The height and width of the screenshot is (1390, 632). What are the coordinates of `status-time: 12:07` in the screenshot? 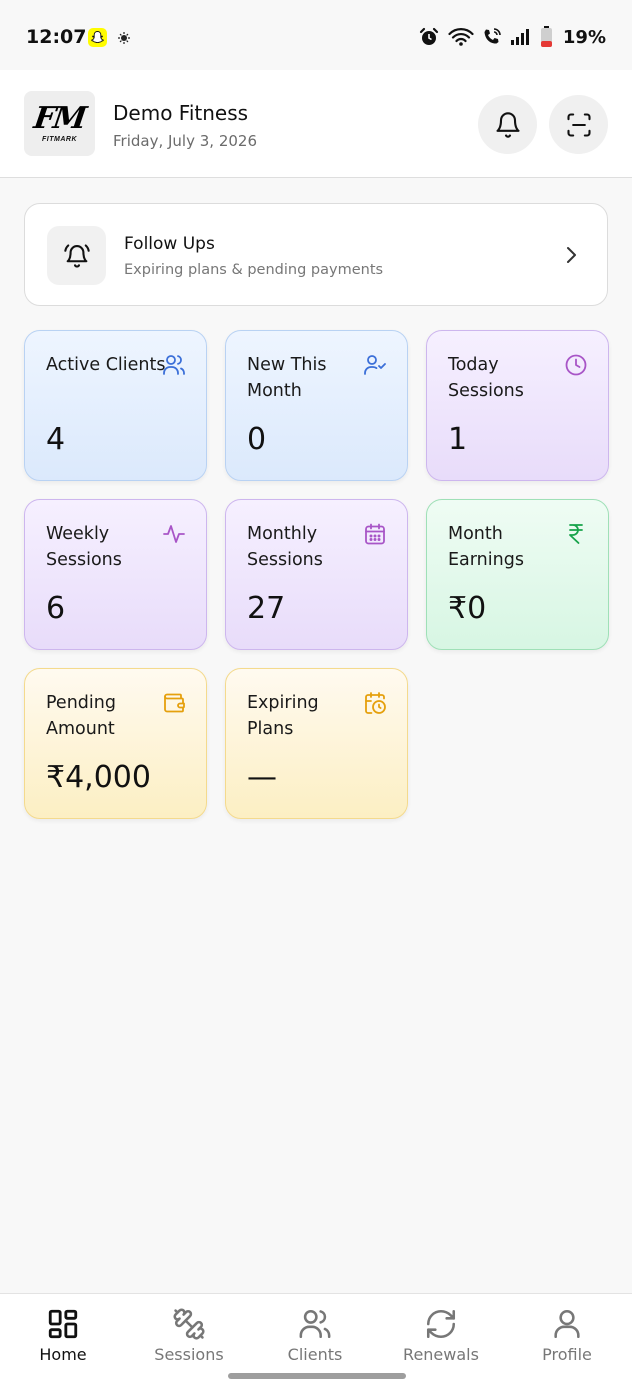 It's located at (56, 37).